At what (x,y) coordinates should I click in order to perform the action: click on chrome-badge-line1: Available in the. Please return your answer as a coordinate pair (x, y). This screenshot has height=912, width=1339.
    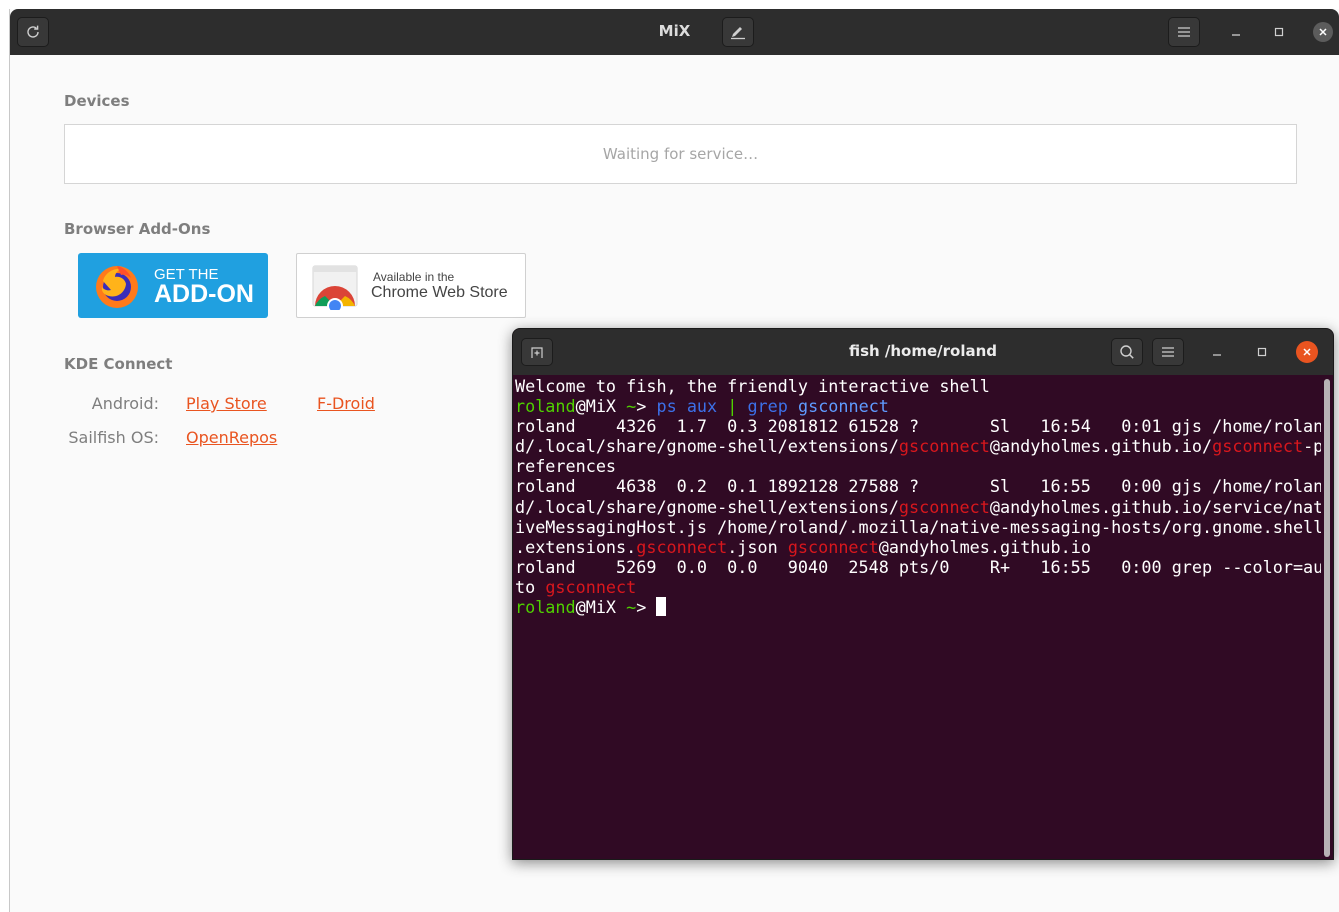
    Looking at the image, I should click on (414, 277).